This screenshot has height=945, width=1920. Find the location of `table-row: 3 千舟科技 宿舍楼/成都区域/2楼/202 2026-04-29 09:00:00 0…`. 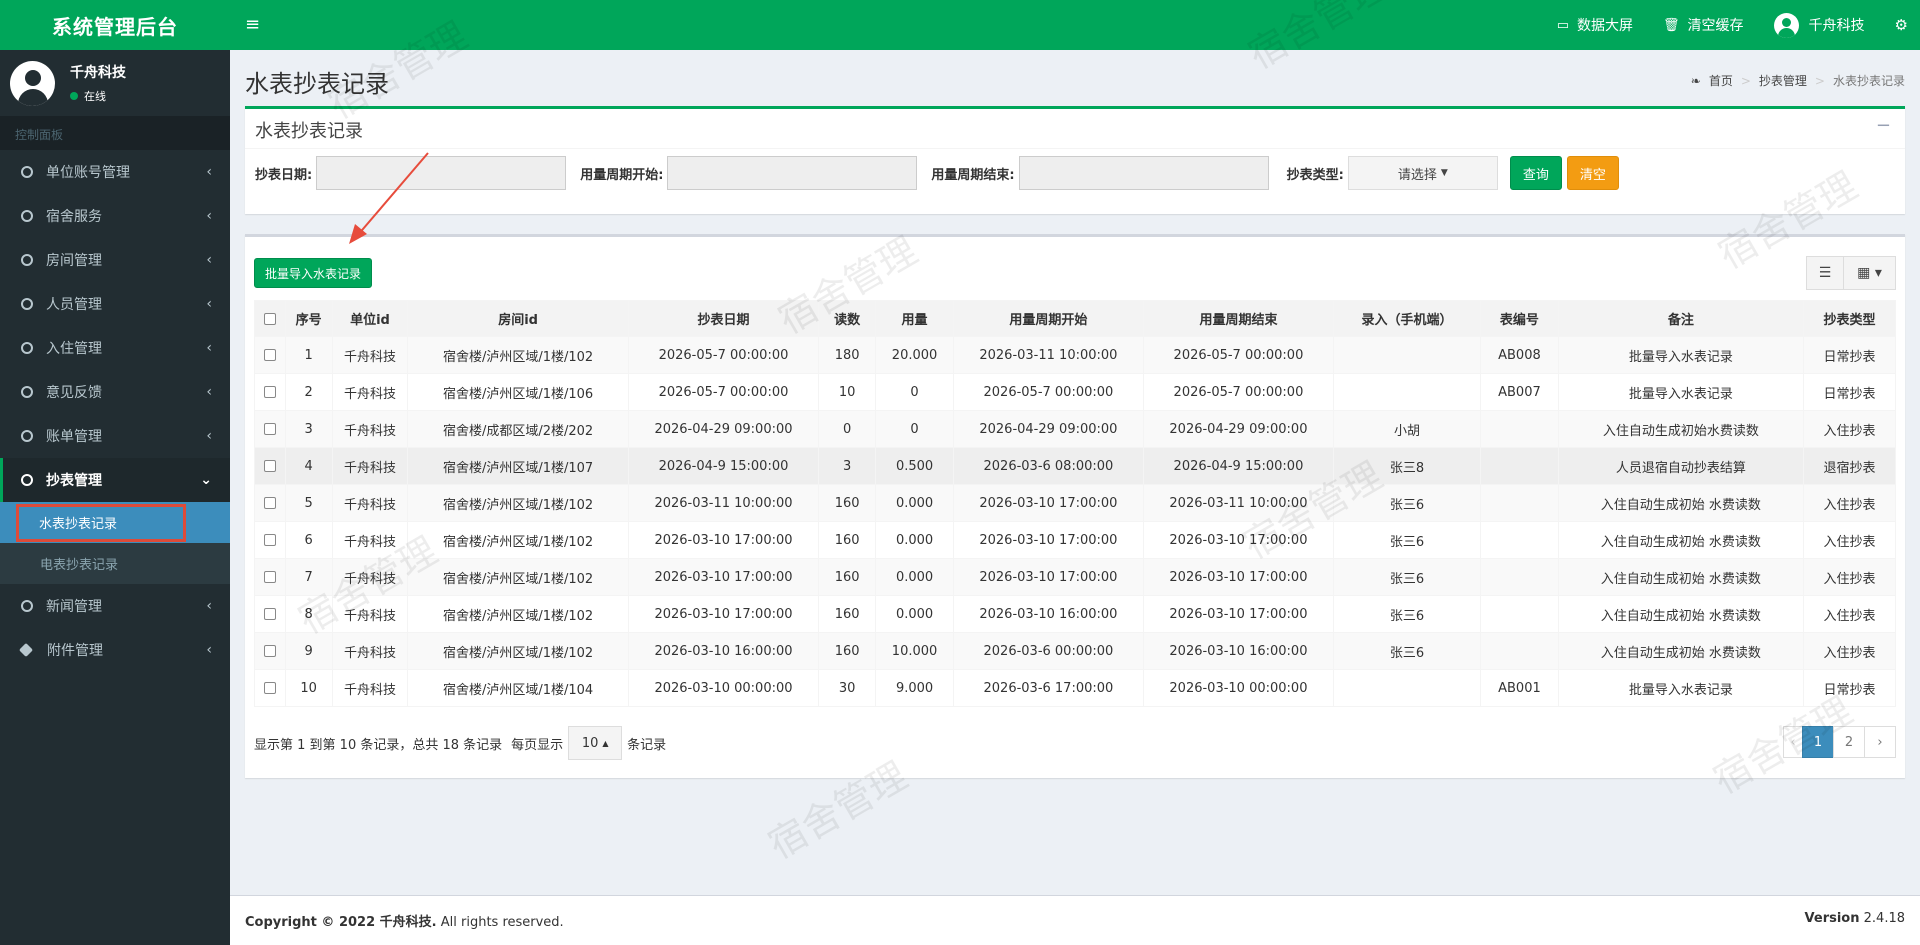

table-row: 3 千舟科技 宿舍楼/成都区域/2楼/202 2026-04-29 09:00:00 0… is located at coordinates (1075, 429).